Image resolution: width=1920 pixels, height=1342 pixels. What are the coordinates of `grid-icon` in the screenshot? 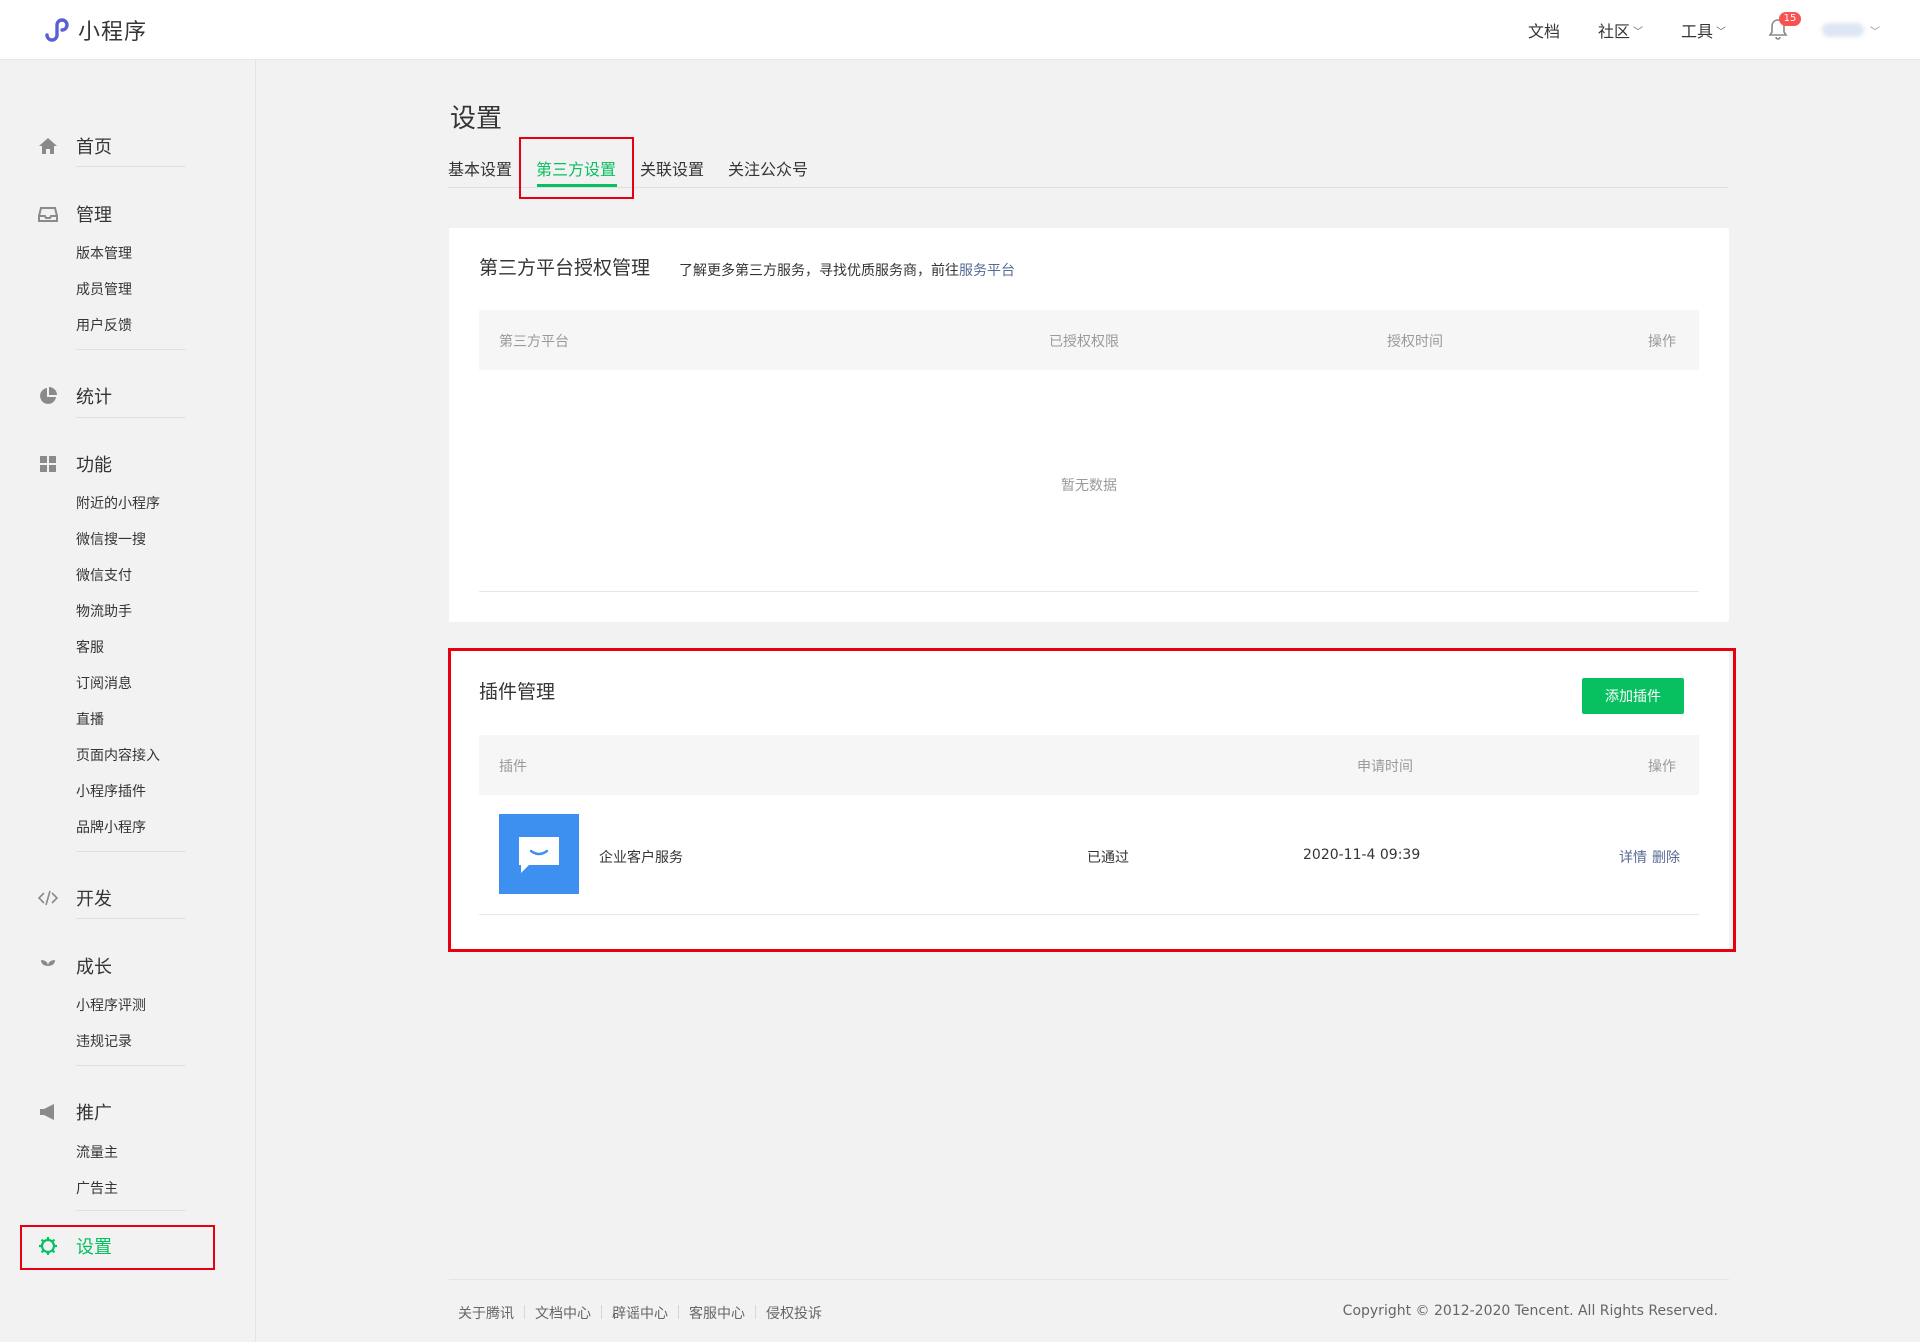 It's located at (48, 464).